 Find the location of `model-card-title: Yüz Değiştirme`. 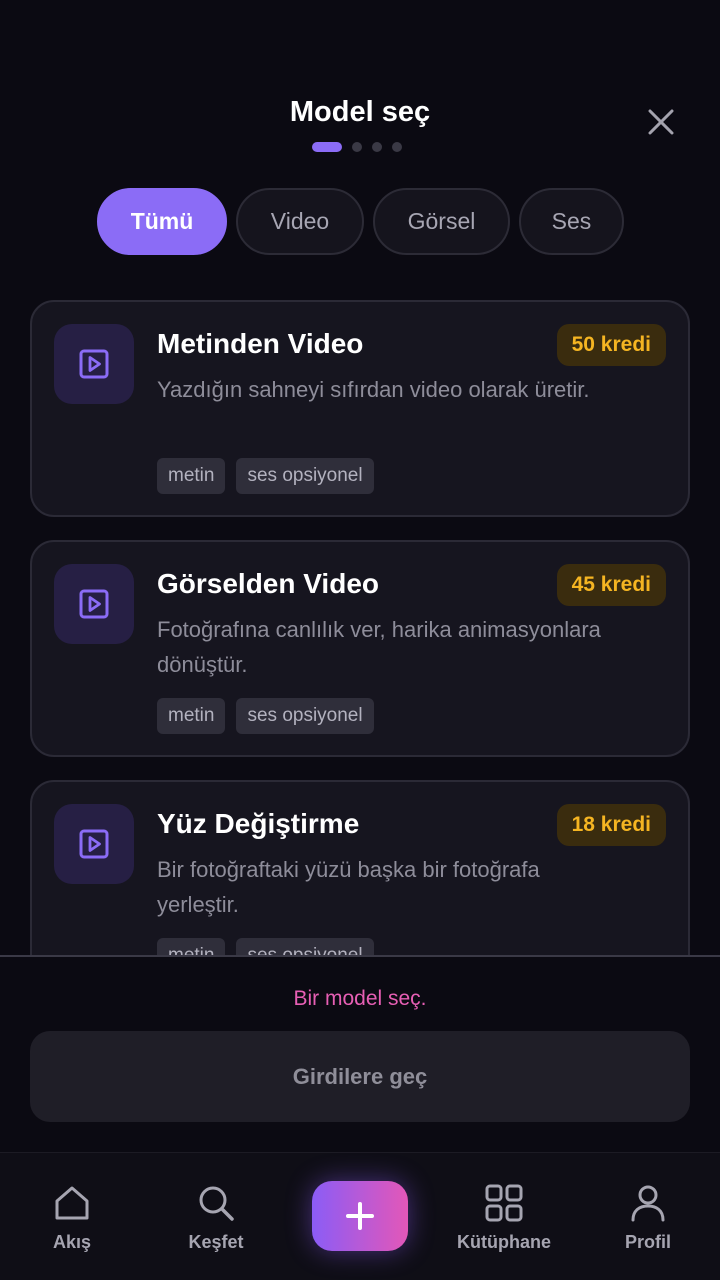

model-card-title: Yüz Değiştirme is located at coordinates (258, 823).